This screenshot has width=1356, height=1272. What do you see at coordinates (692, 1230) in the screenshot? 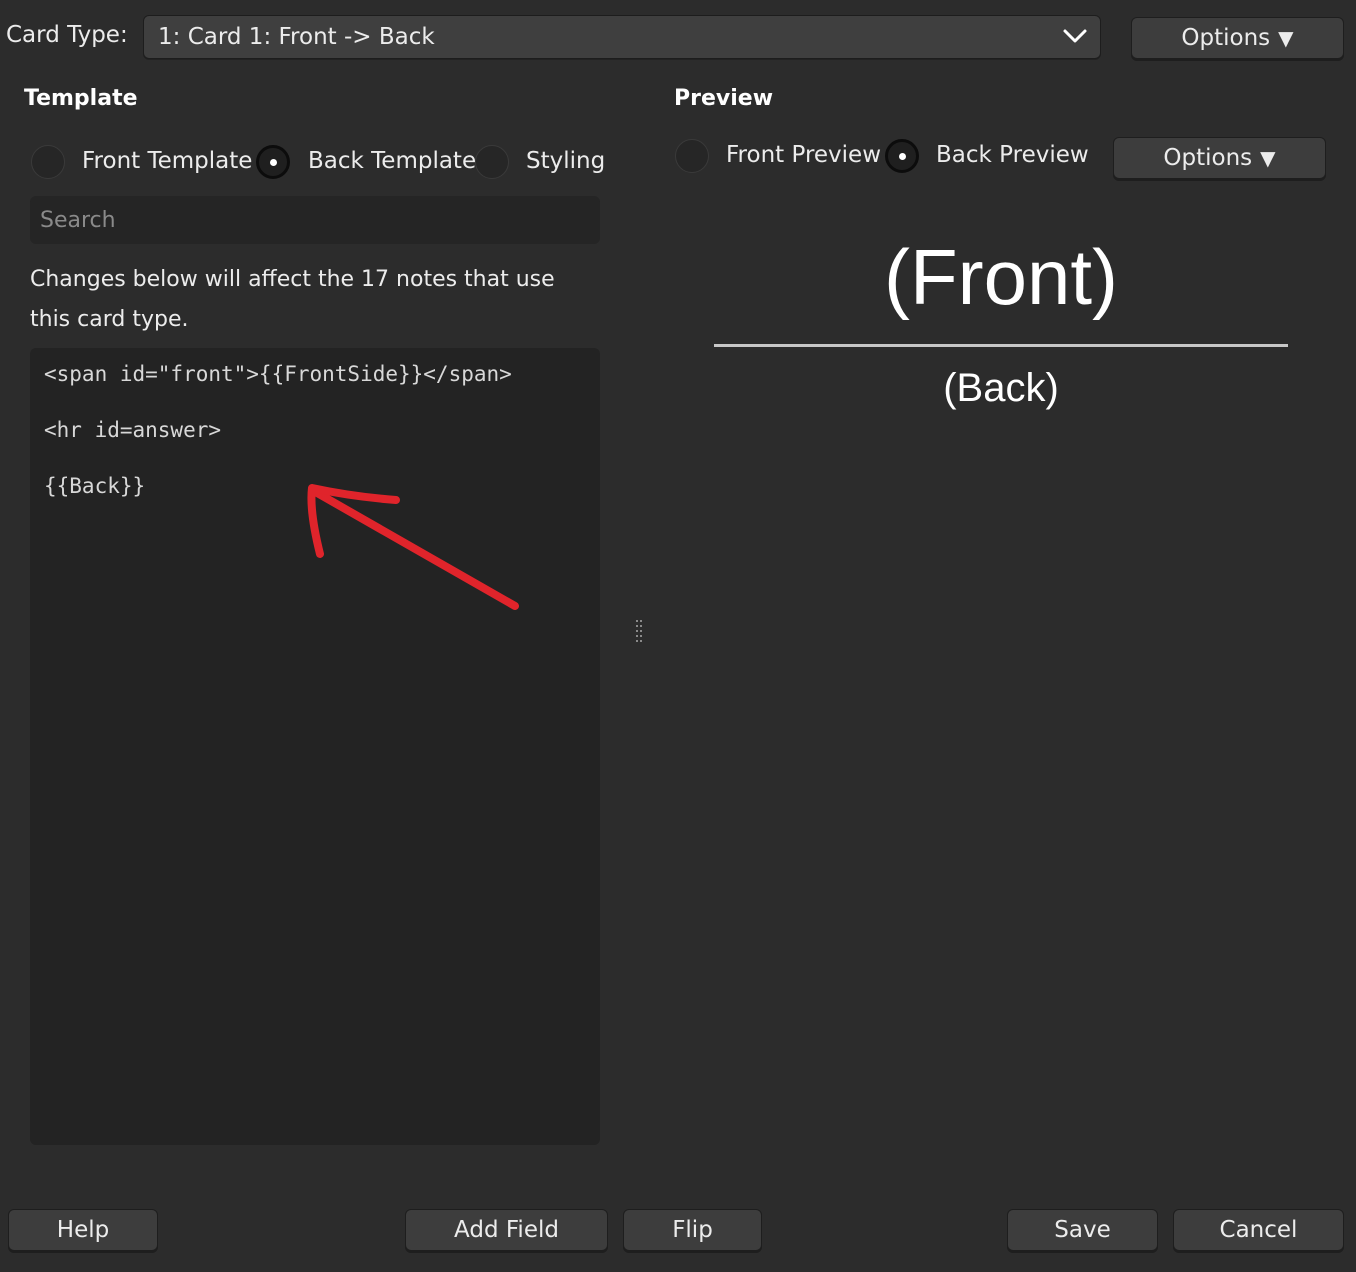
I see `flip-button: Flip` at bounding box center [692, 1230].